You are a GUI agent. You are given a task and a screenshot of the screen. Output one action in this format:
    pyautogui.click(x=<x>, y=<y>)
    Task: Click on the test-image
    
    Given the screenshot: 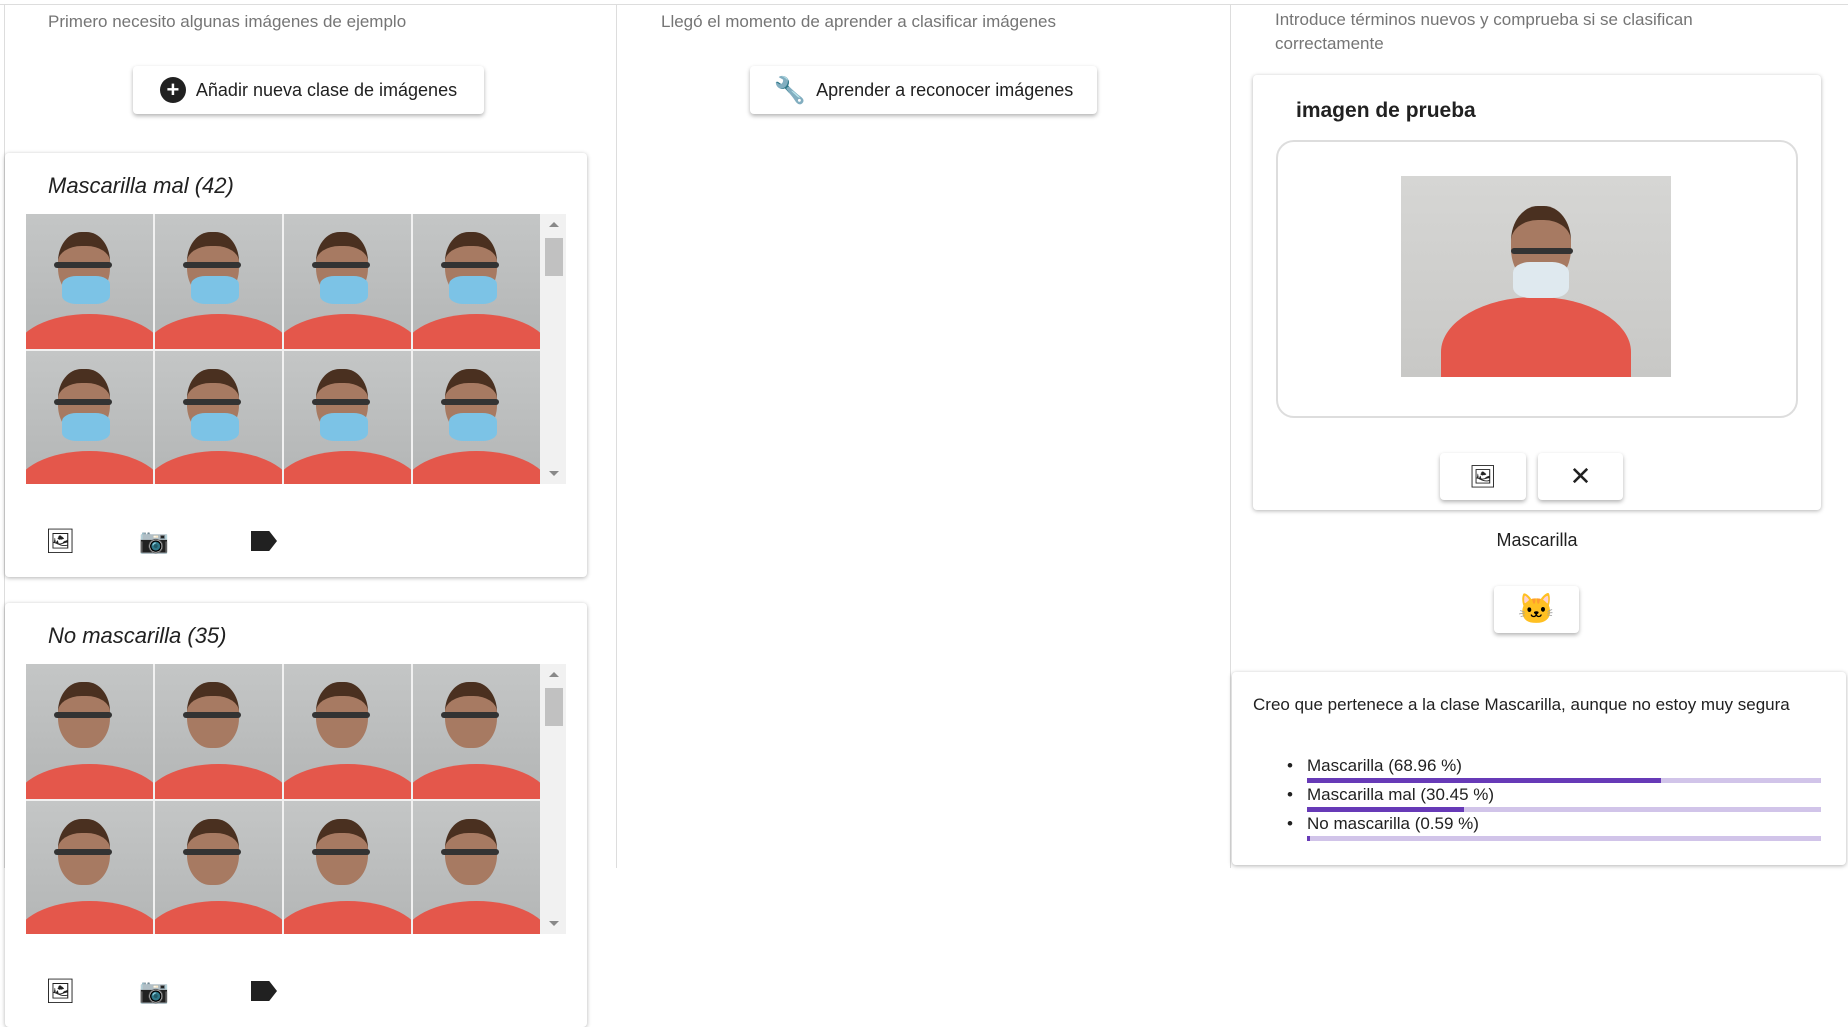 What is the action you would take?
    pyautogui.click(x=1536, y=276)
    